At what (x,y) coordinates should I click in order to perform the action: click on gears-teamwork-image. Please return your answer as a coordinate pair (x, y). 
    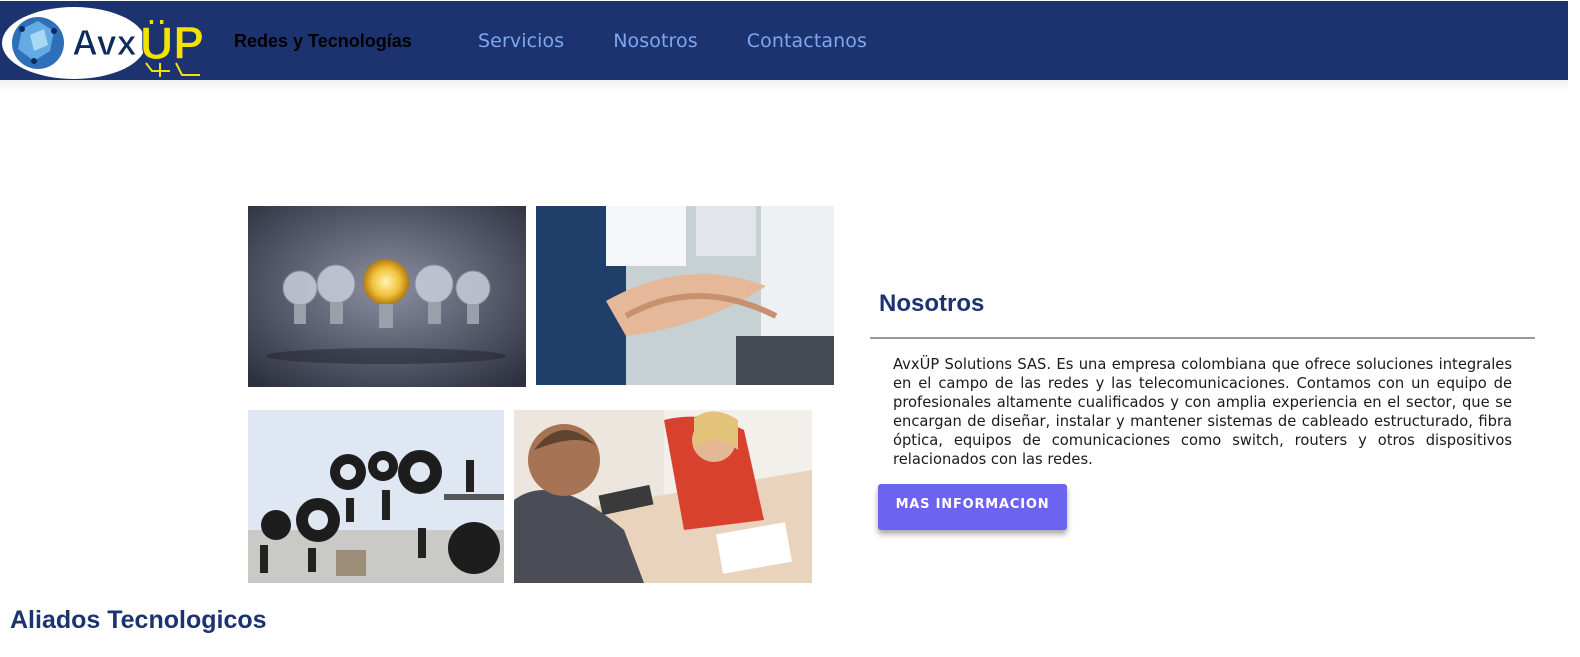
    Looking at the image, I should click on (376, 496).